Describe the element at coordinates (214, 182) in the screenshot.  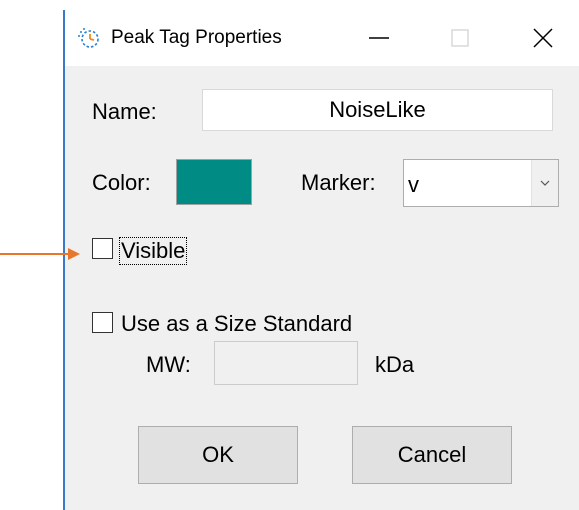
I see `color-swatch-button` at that location.